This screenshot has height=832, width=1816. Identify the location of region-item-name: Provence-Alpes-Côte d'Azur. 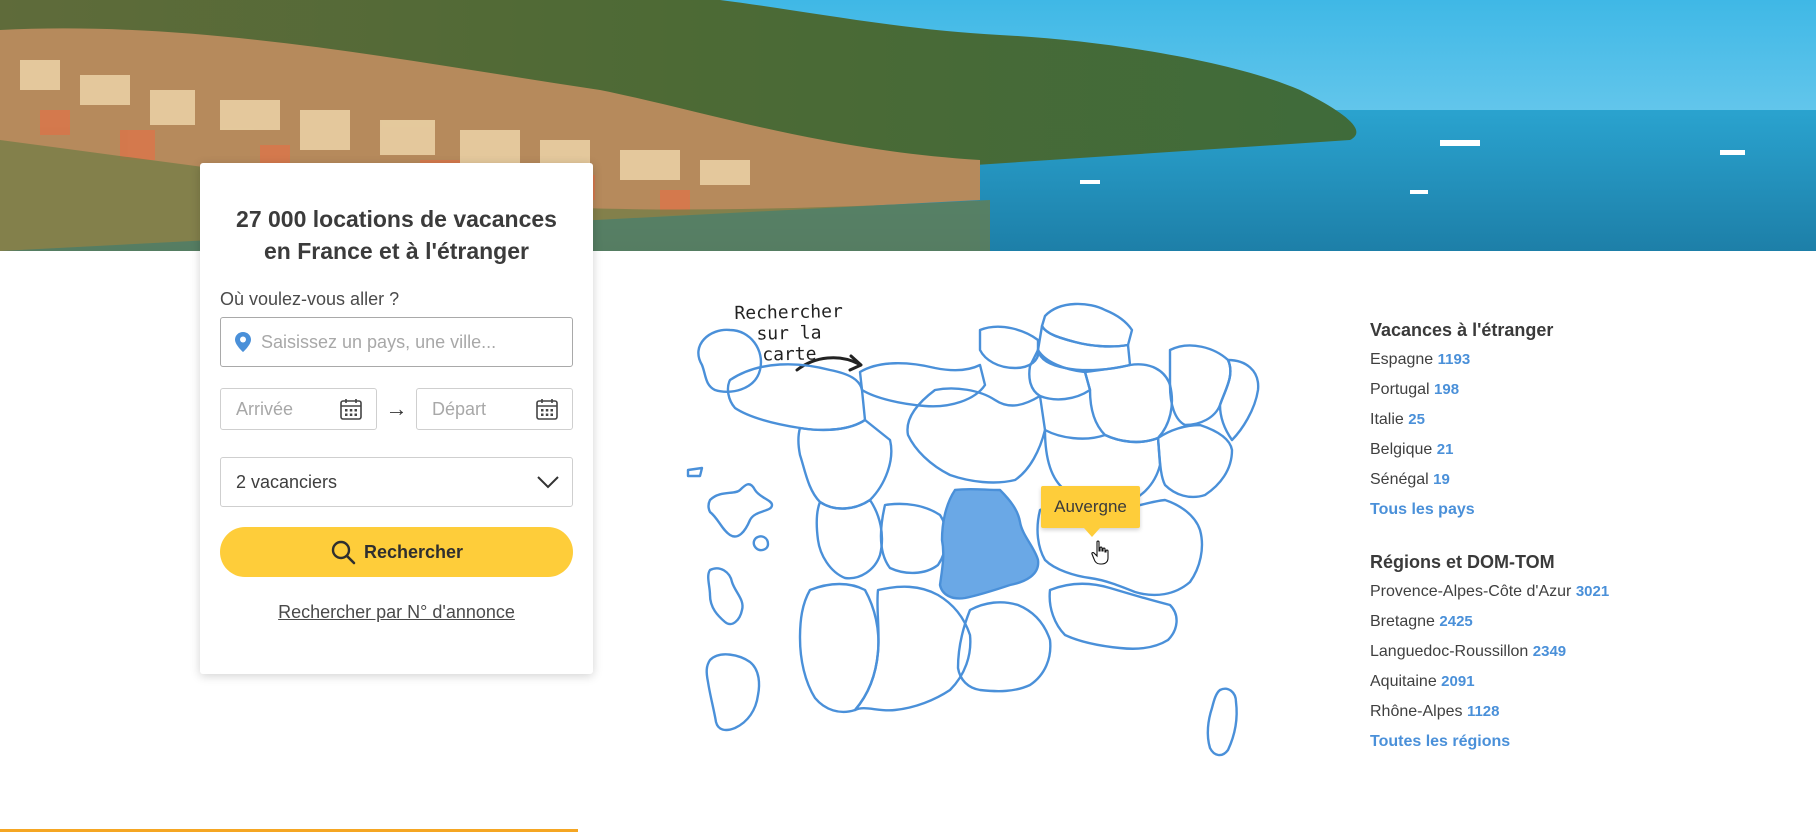
(1471, 591).